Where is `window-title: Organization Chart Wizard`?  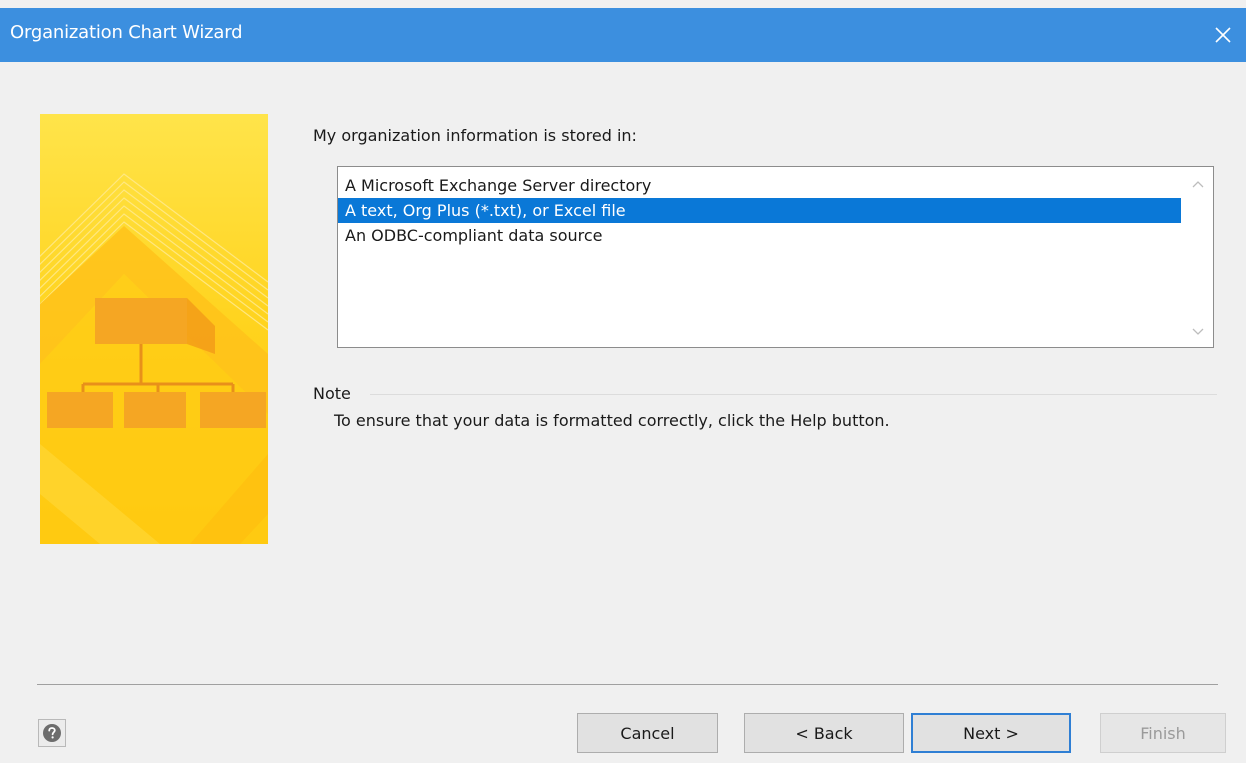 window-title: Organization Chart Wizard is located at coordinates (126, 32).